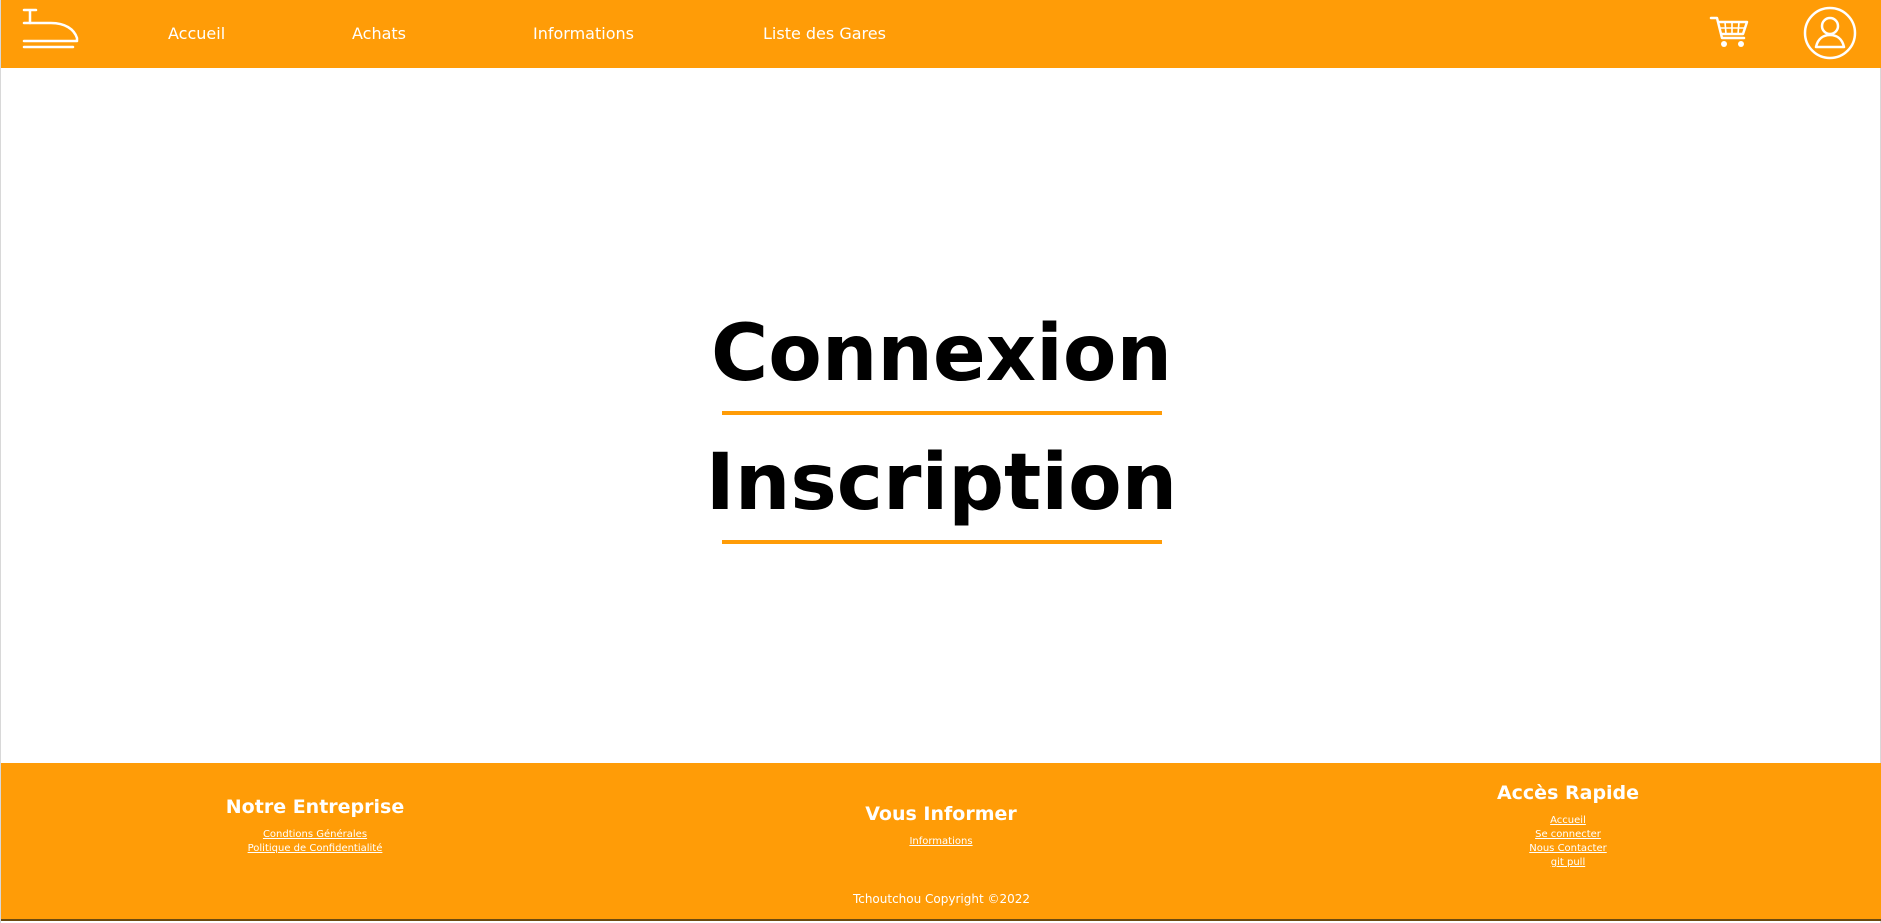  I want to click on shopping-cart-icon, so click(1730, 32).